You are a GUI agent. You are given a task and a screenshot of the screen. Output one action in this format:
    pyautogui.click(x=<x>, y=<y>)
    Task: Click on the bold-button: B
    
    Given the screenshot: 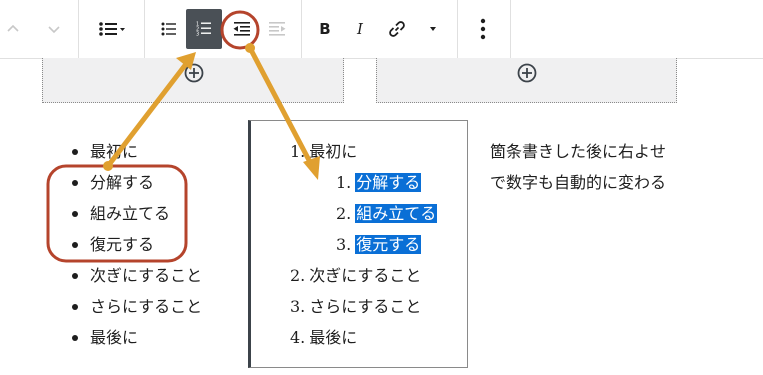 What is the action you would take?
    pyautogui.click(x=325, y=29)
    